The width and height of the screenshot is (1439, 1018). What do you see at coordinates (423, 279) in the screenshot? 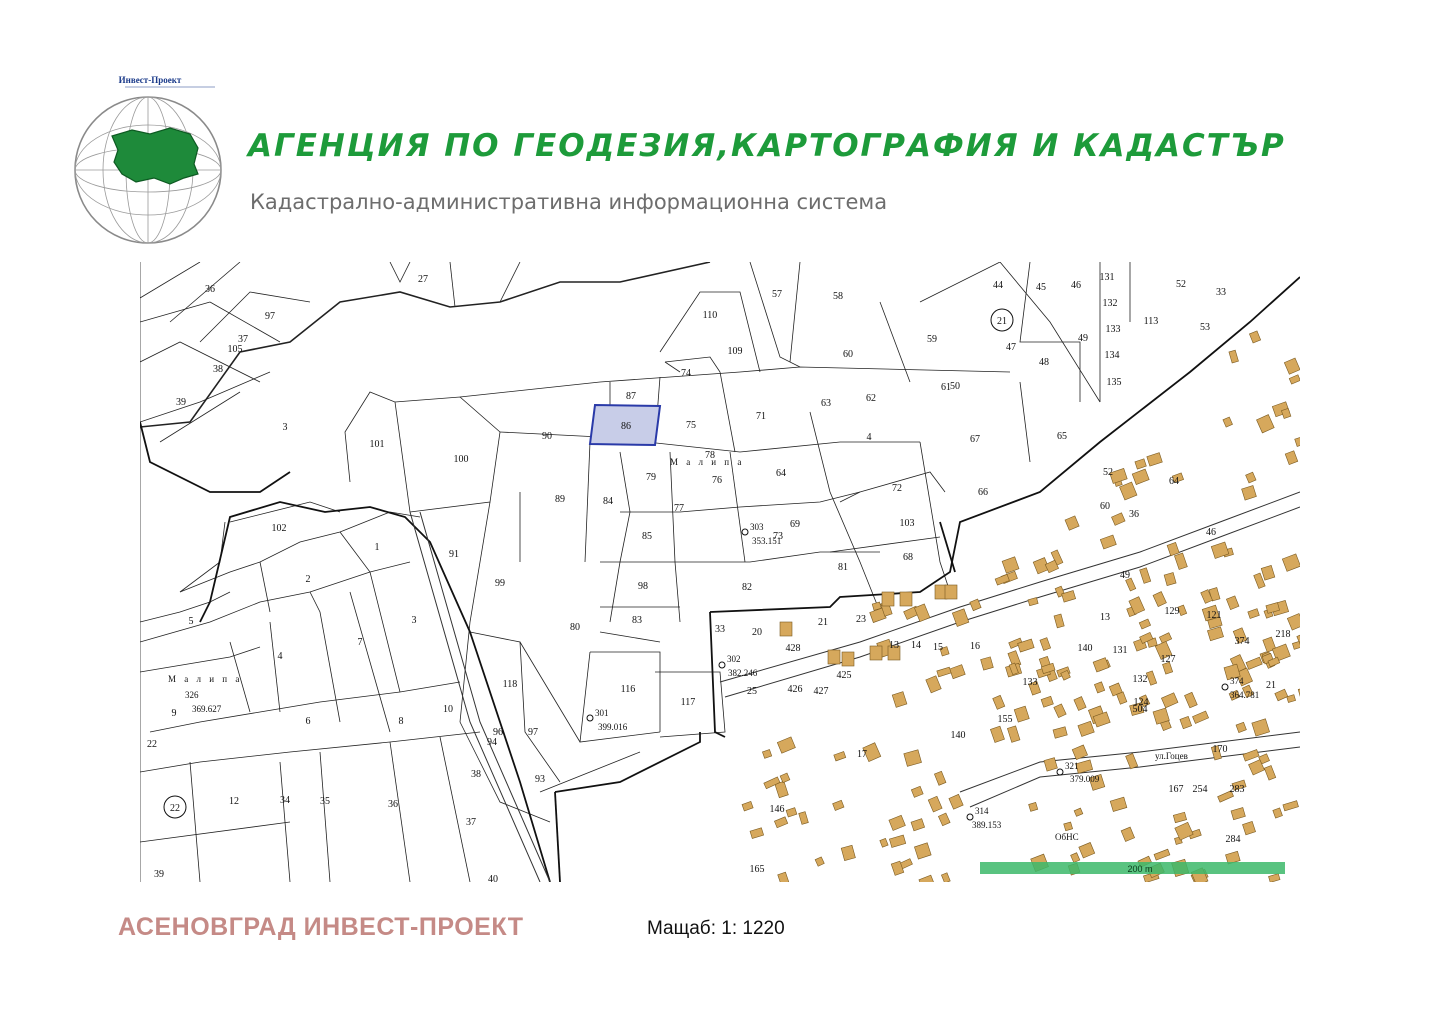
I see `parcel-number: 27` at bounding box center [423, 279].